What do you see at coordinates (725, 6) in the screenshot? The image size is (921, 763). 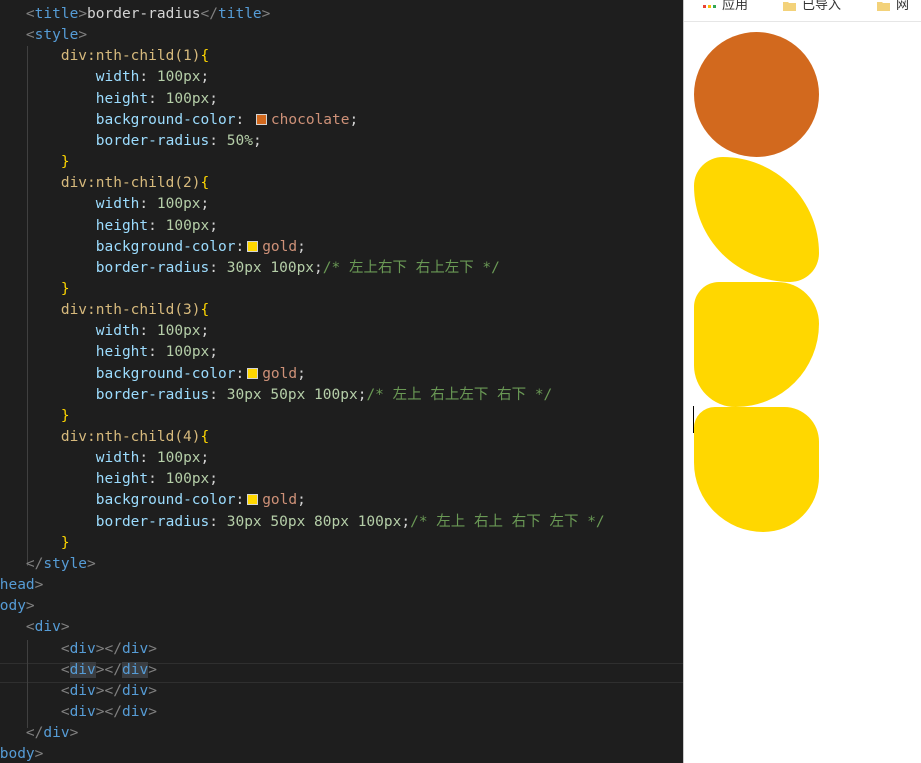 I see `bookmark-apps: 应用` at bounding box center [725, 6].